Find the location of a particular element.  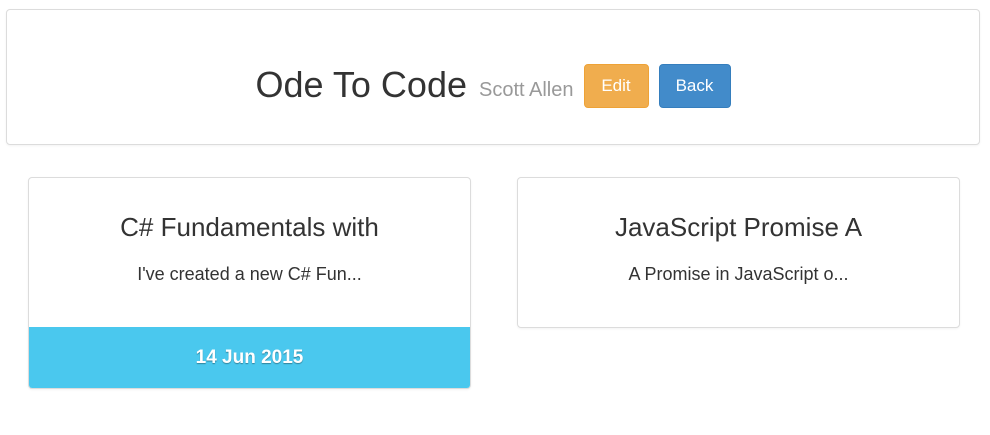

post-date: 14 Jun 2015 is located at coordinates (249, 357).